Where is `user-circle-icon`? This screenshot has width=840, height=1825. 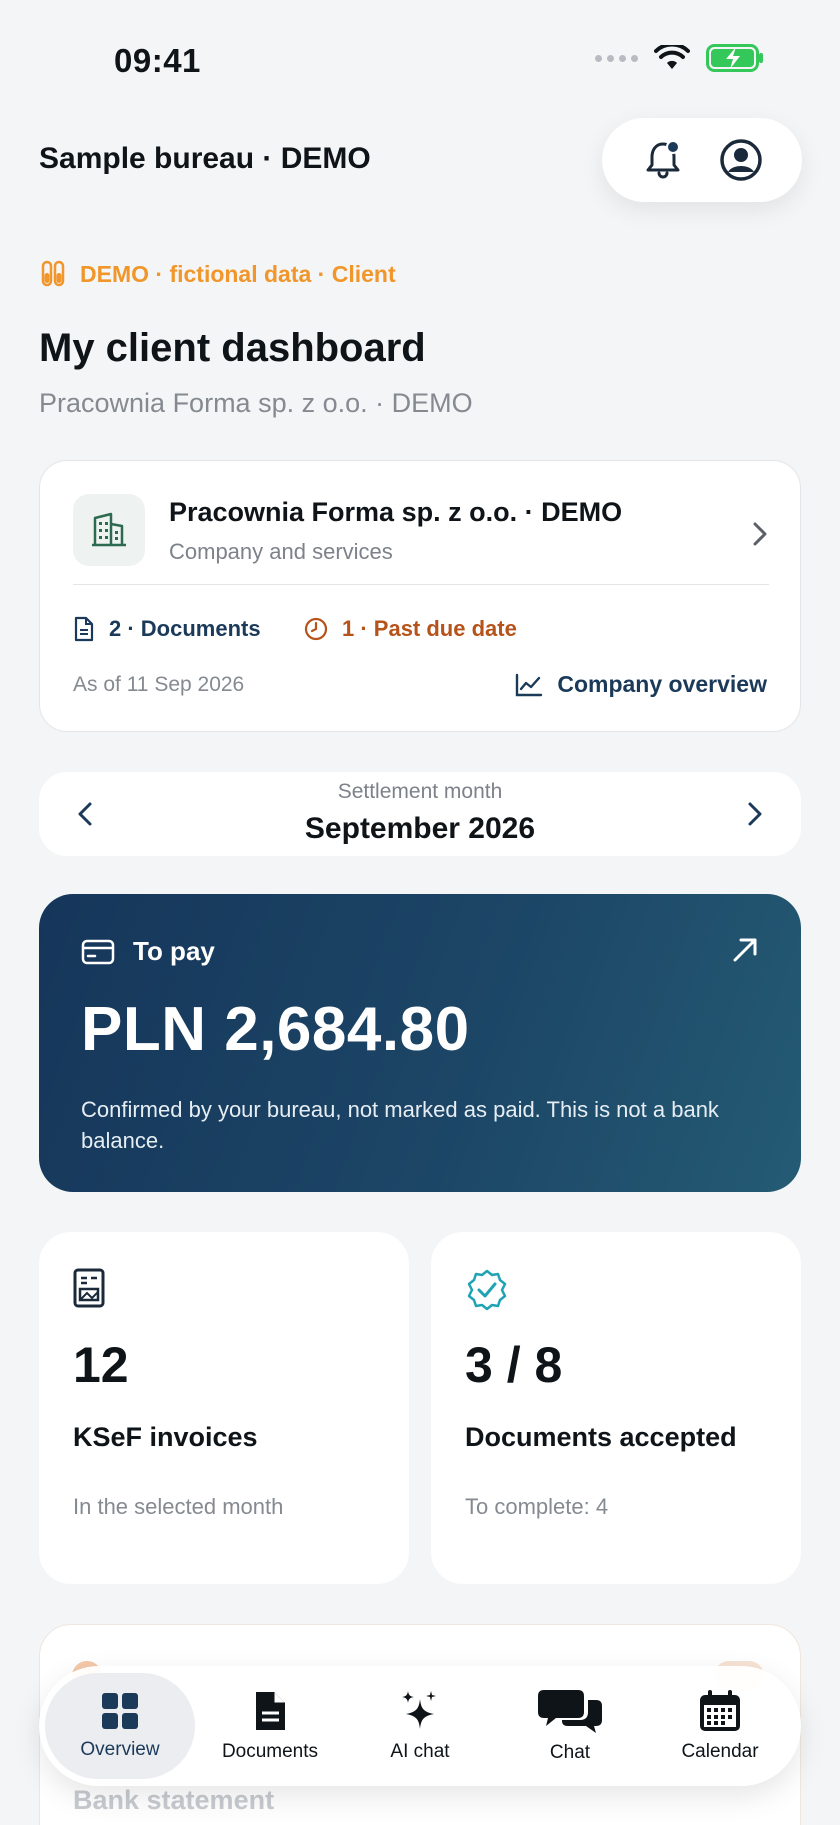
user-circle-icon is located at coordinates (741, 160).